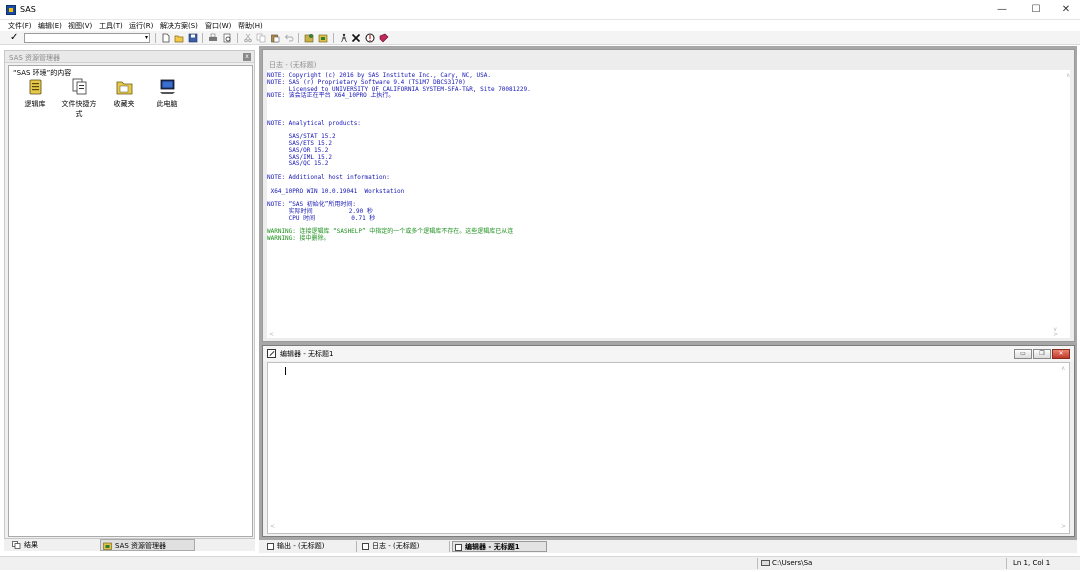 This screenshot has width=1080, height=572. What do you see at coordinates (141, 546) in the screenshot?
I see `tab-label: SAS 资源管理器` at bounding box center [141, 546].